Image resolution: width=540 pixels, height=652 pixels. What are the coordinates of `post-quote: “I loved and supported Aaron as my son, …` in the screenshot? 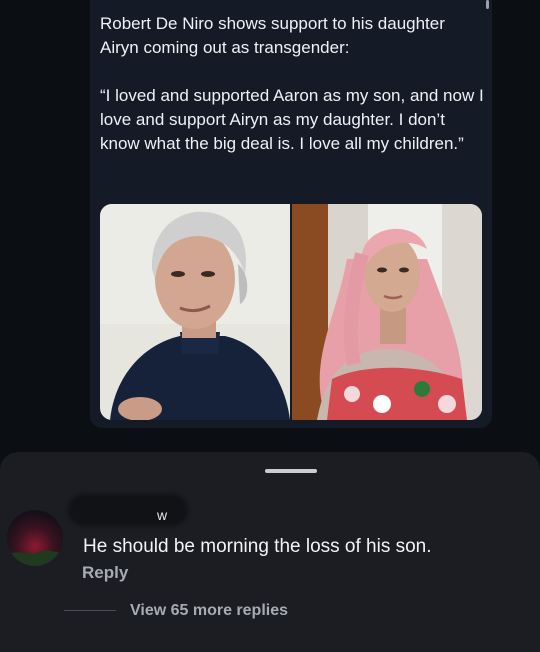 It's located at (292, 119).